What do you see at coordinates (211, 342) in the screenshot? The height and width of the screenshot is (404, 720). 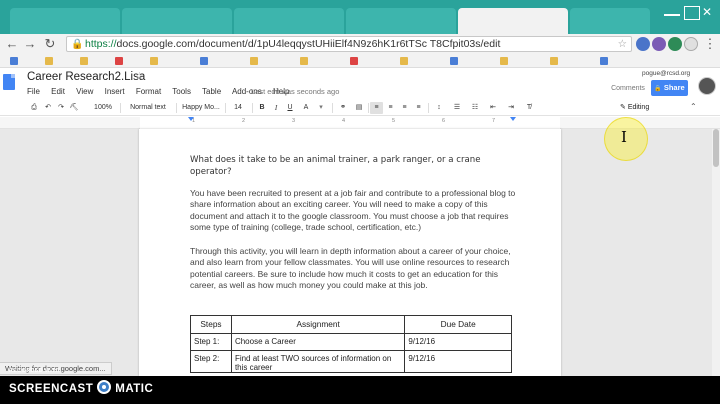 I see `table-cell: Step 1:` at bounding box center [211, 342].